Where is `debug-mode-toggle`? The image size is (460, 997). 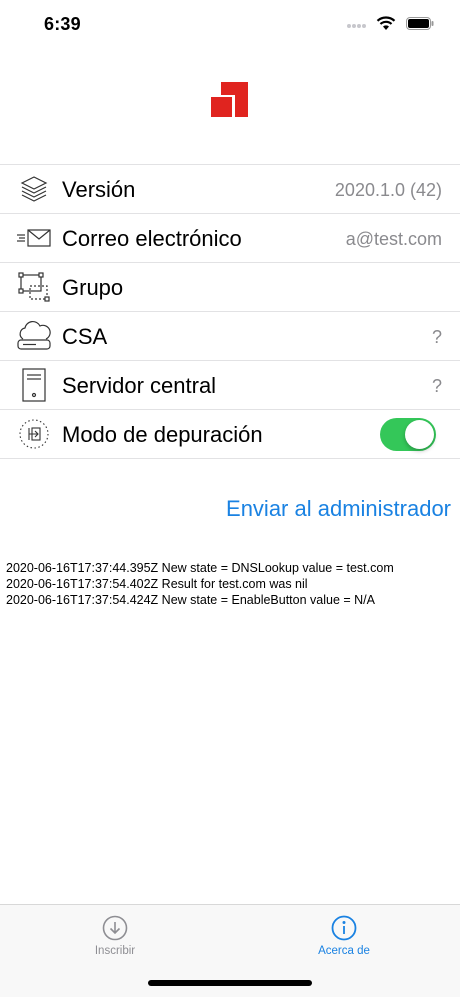 debug-mode-toggle is located at coordinates (408, 434).